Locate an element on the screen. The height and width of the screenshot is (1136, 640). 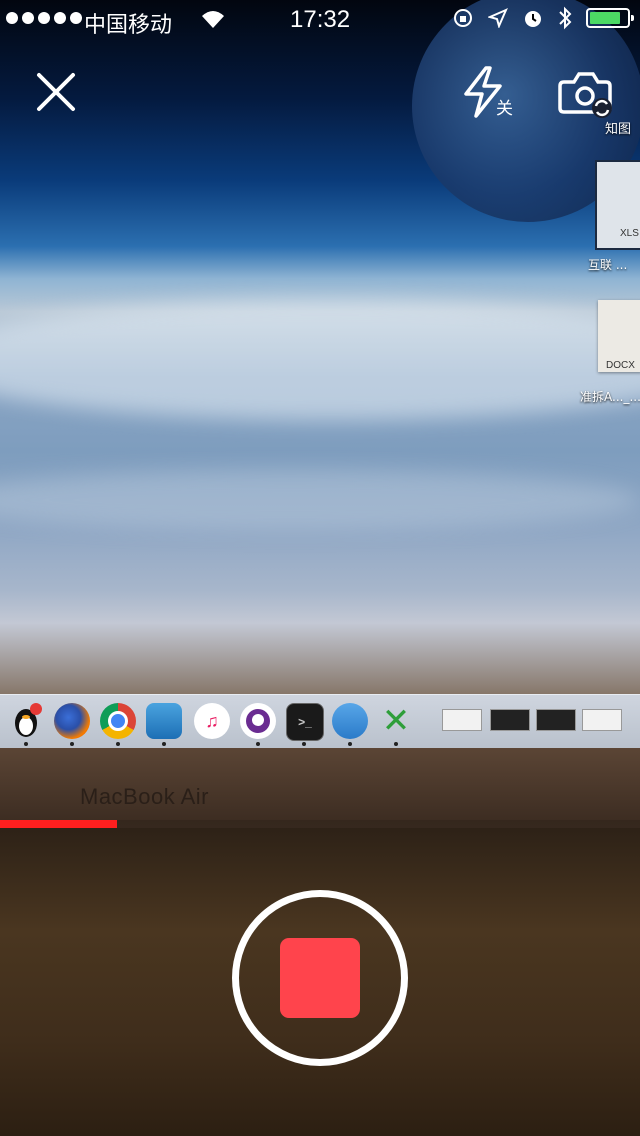
status-indicators is located at coordinates (543, 18).